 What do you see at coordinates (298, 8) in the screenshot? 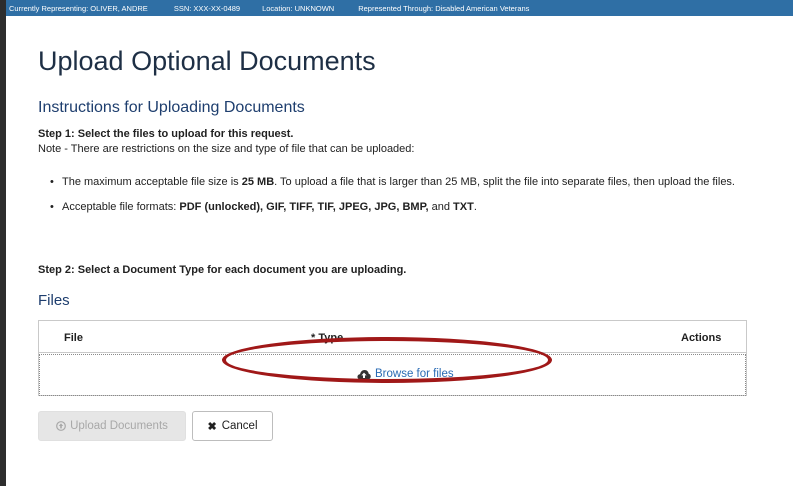
I see `location-display: Location: UNKNOWN` at bounding box center [298, 8].